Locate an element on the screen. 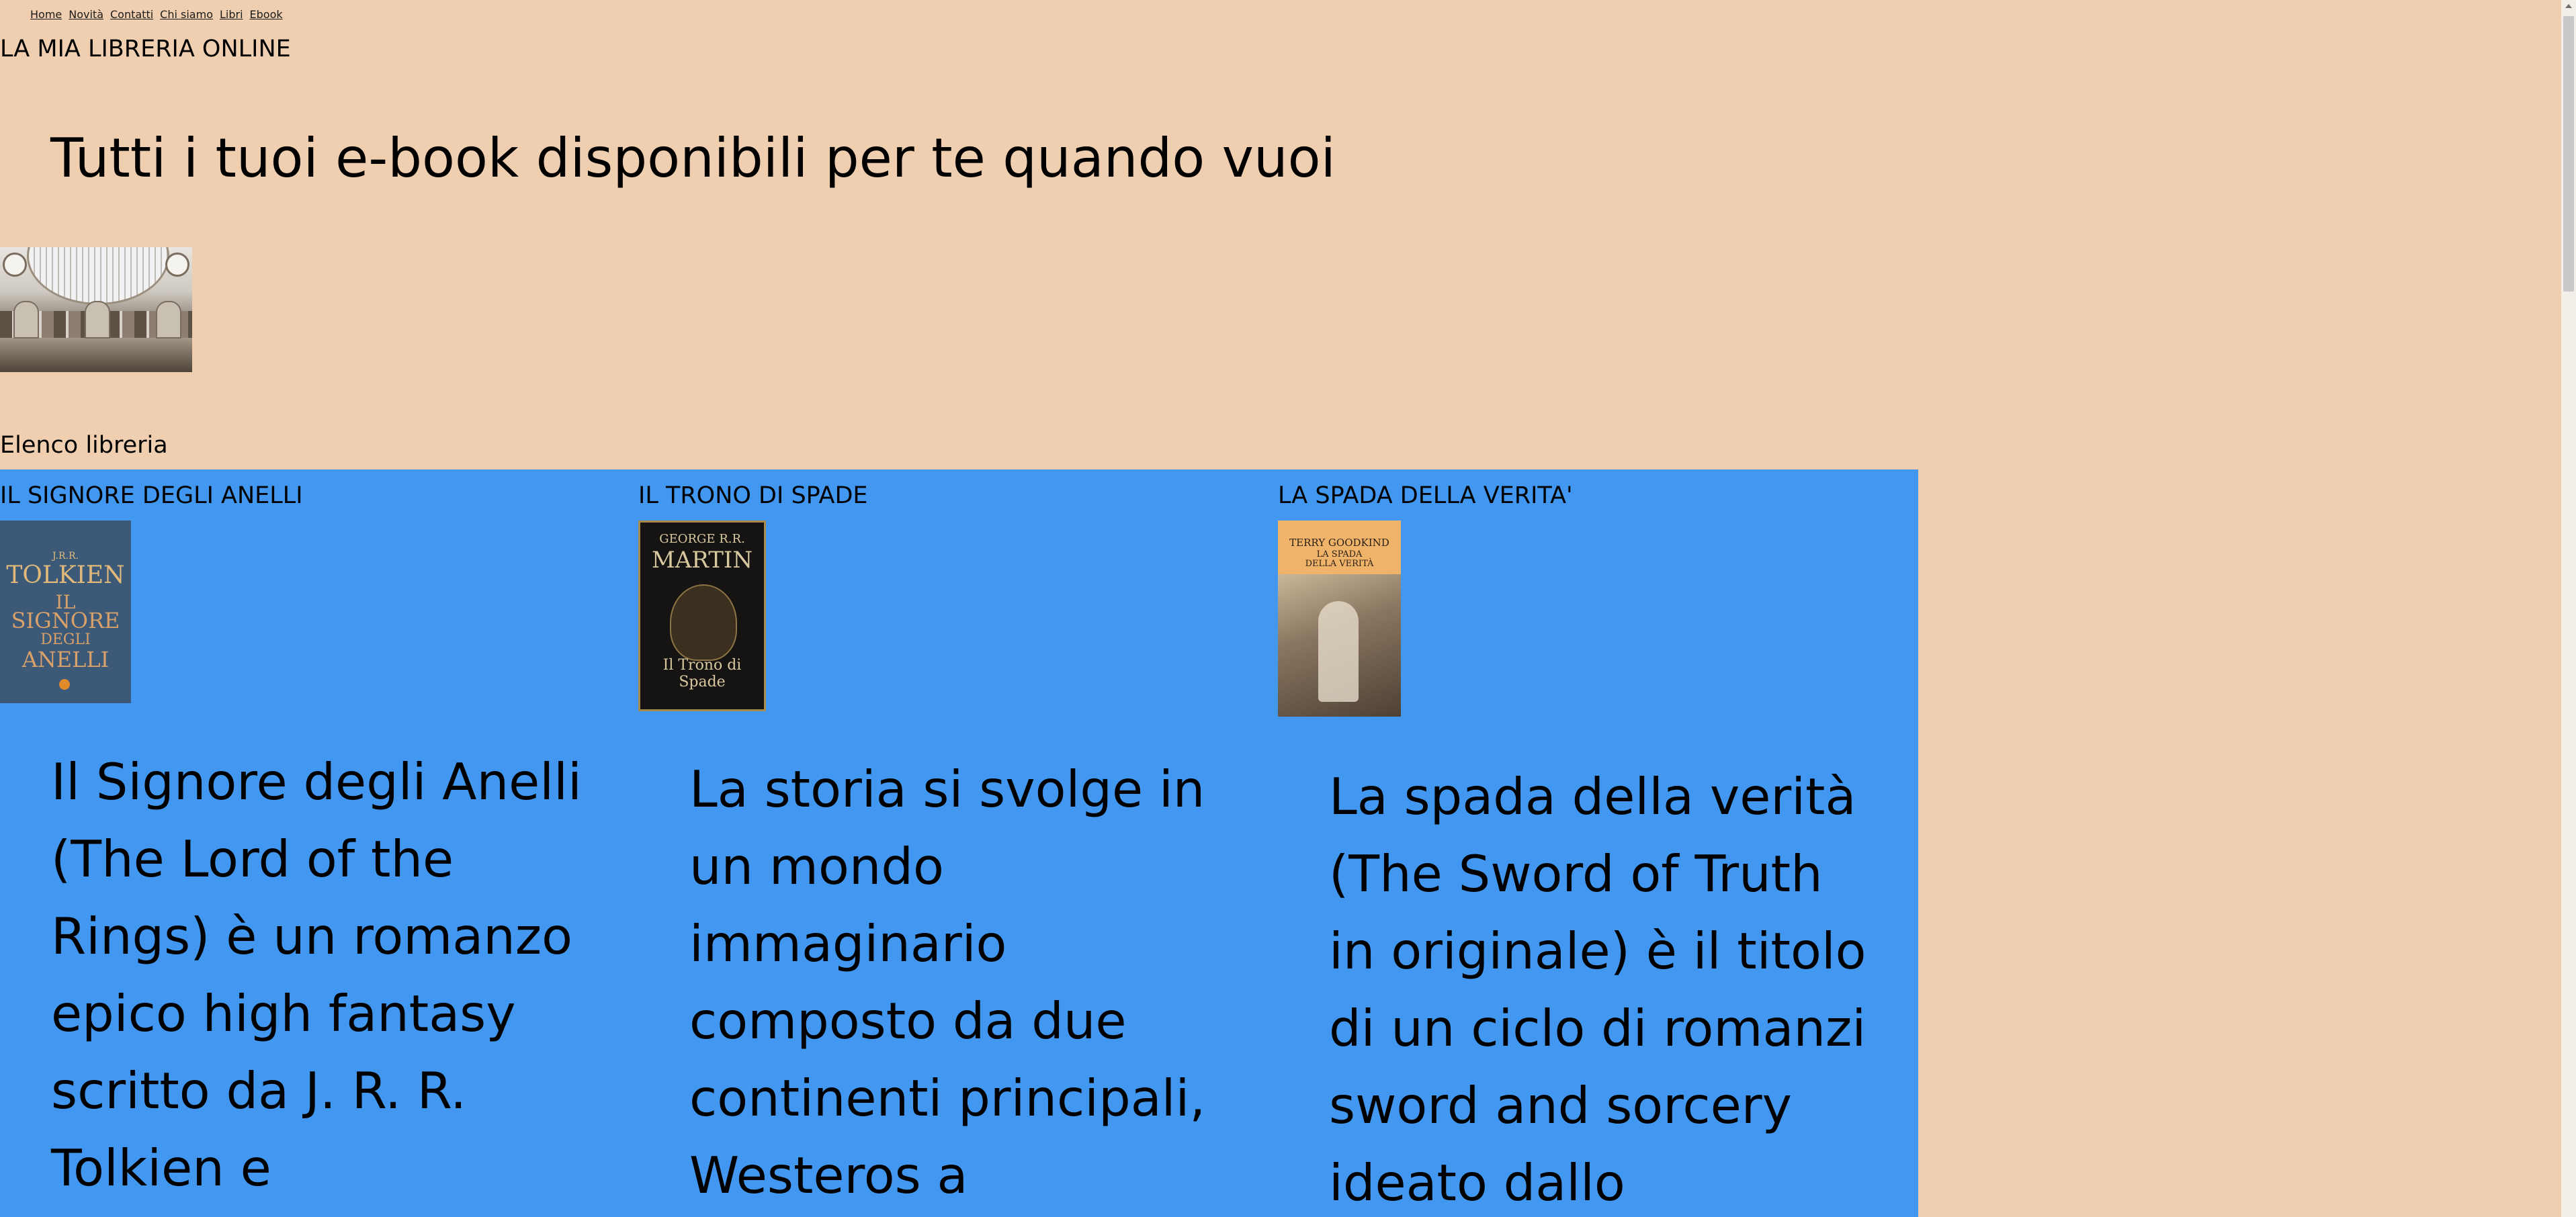 This screenshot has width=2576, height=1217. cover-figure is located at coordinates (1338, 651).